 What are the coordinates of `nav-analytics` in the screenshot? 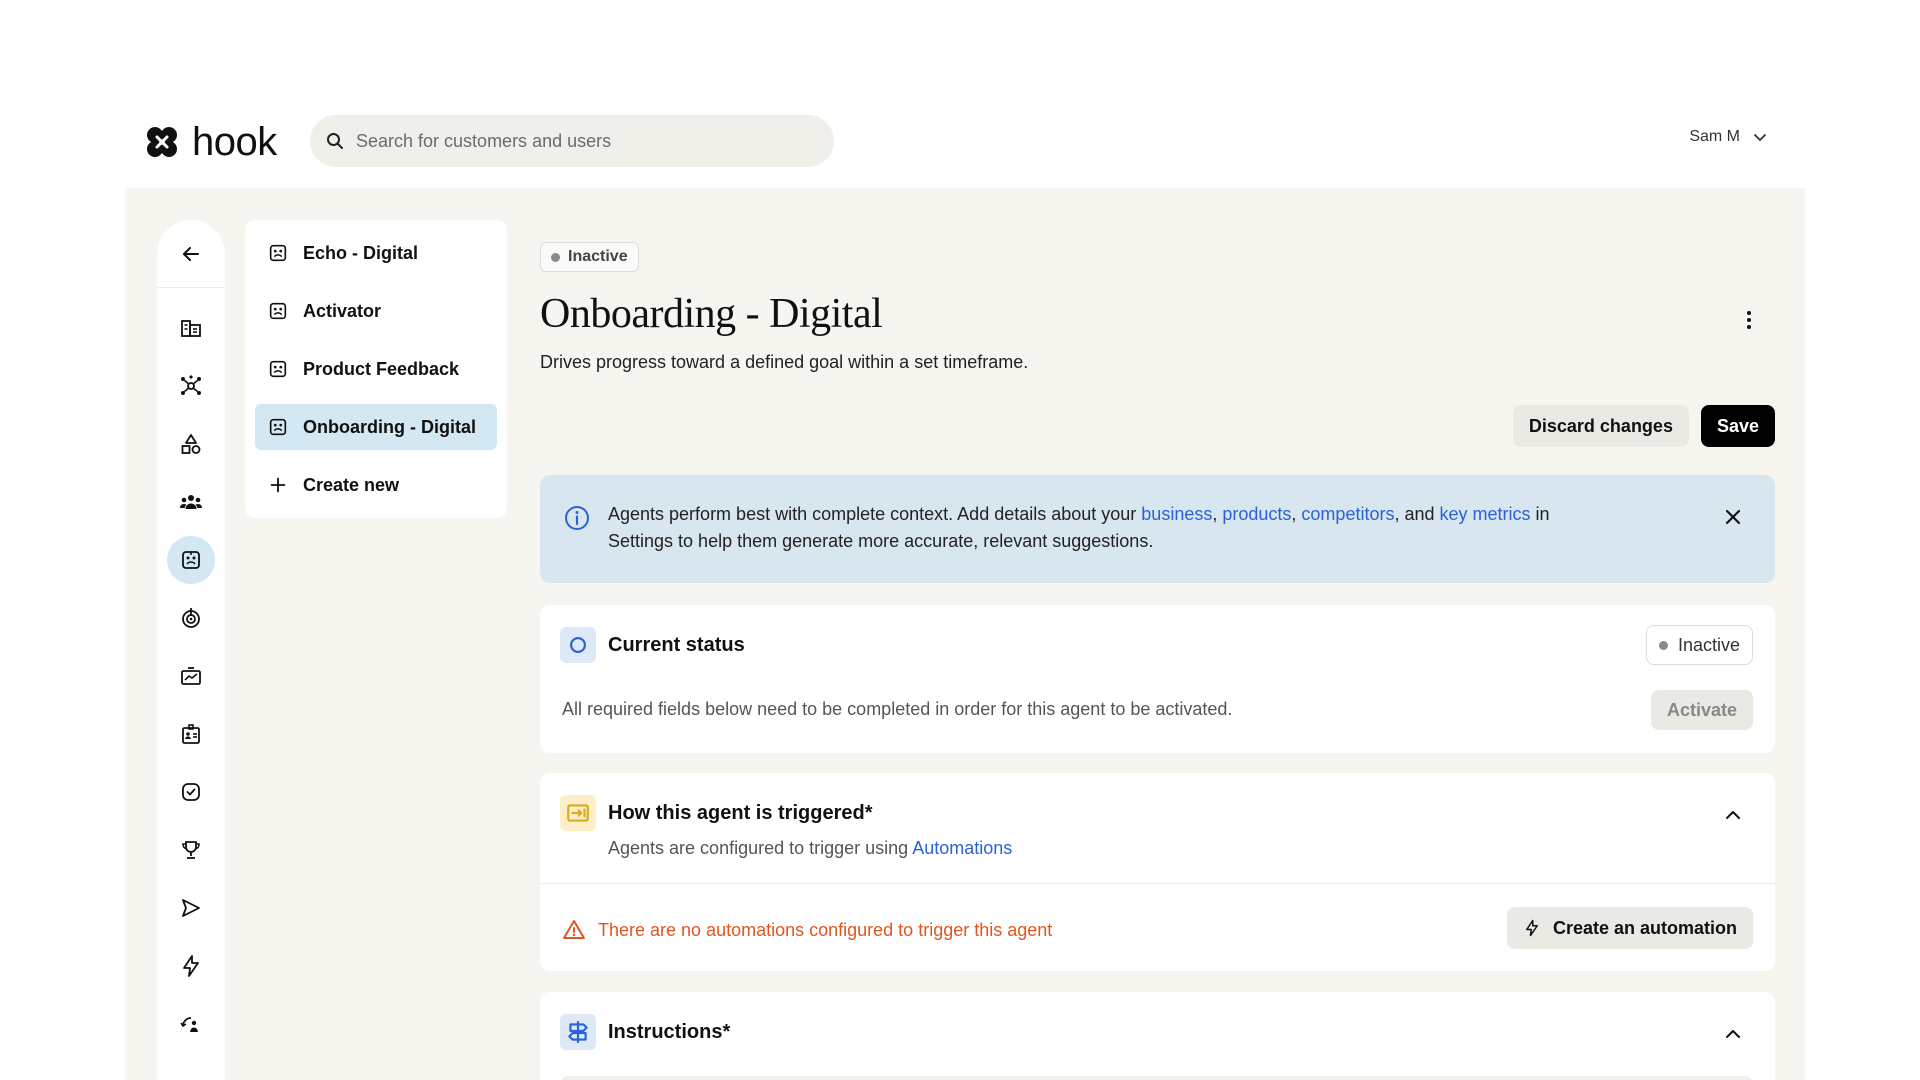 It's located at (191, 676).